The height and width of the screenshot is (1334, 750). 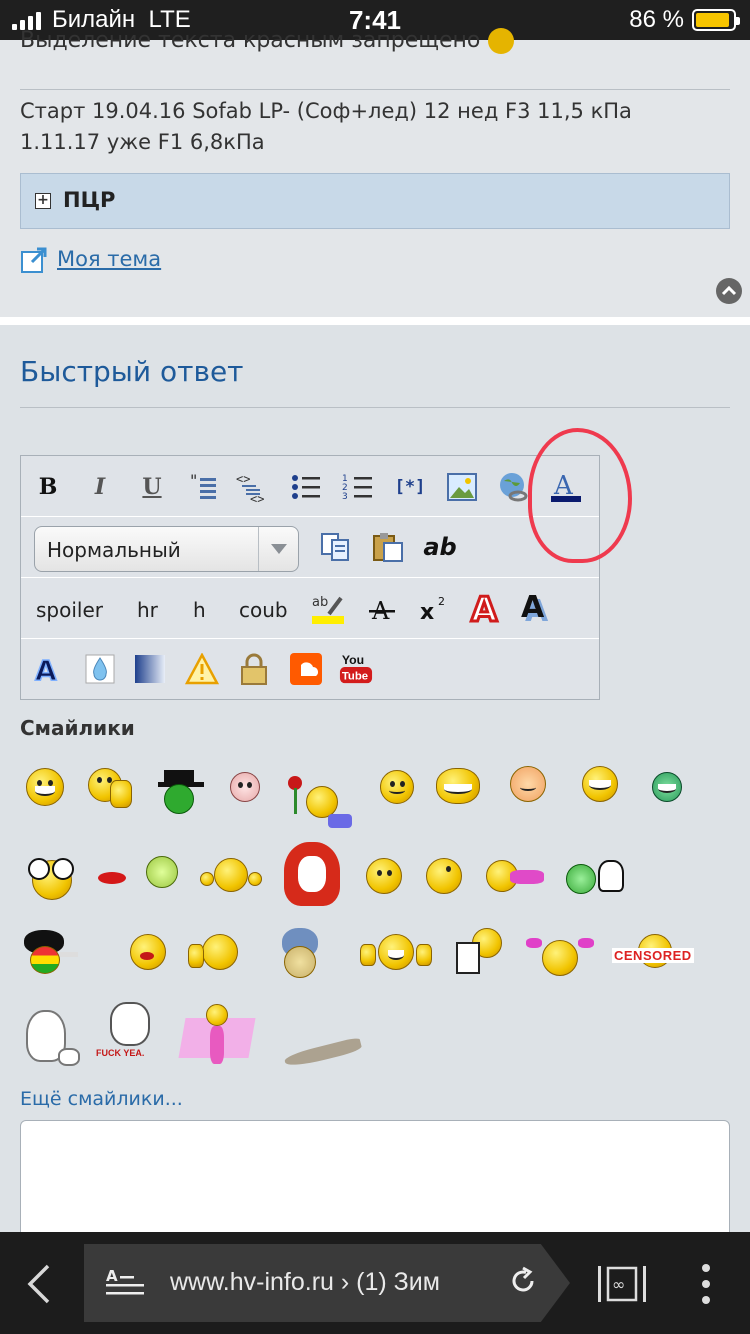 I want to click on smiley-glasses, so click(x=51, y=877).